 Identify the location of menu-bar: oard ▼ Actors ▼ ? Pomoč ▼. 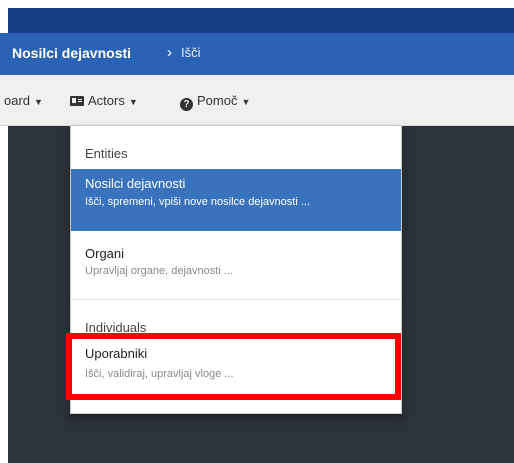
(257, 100).